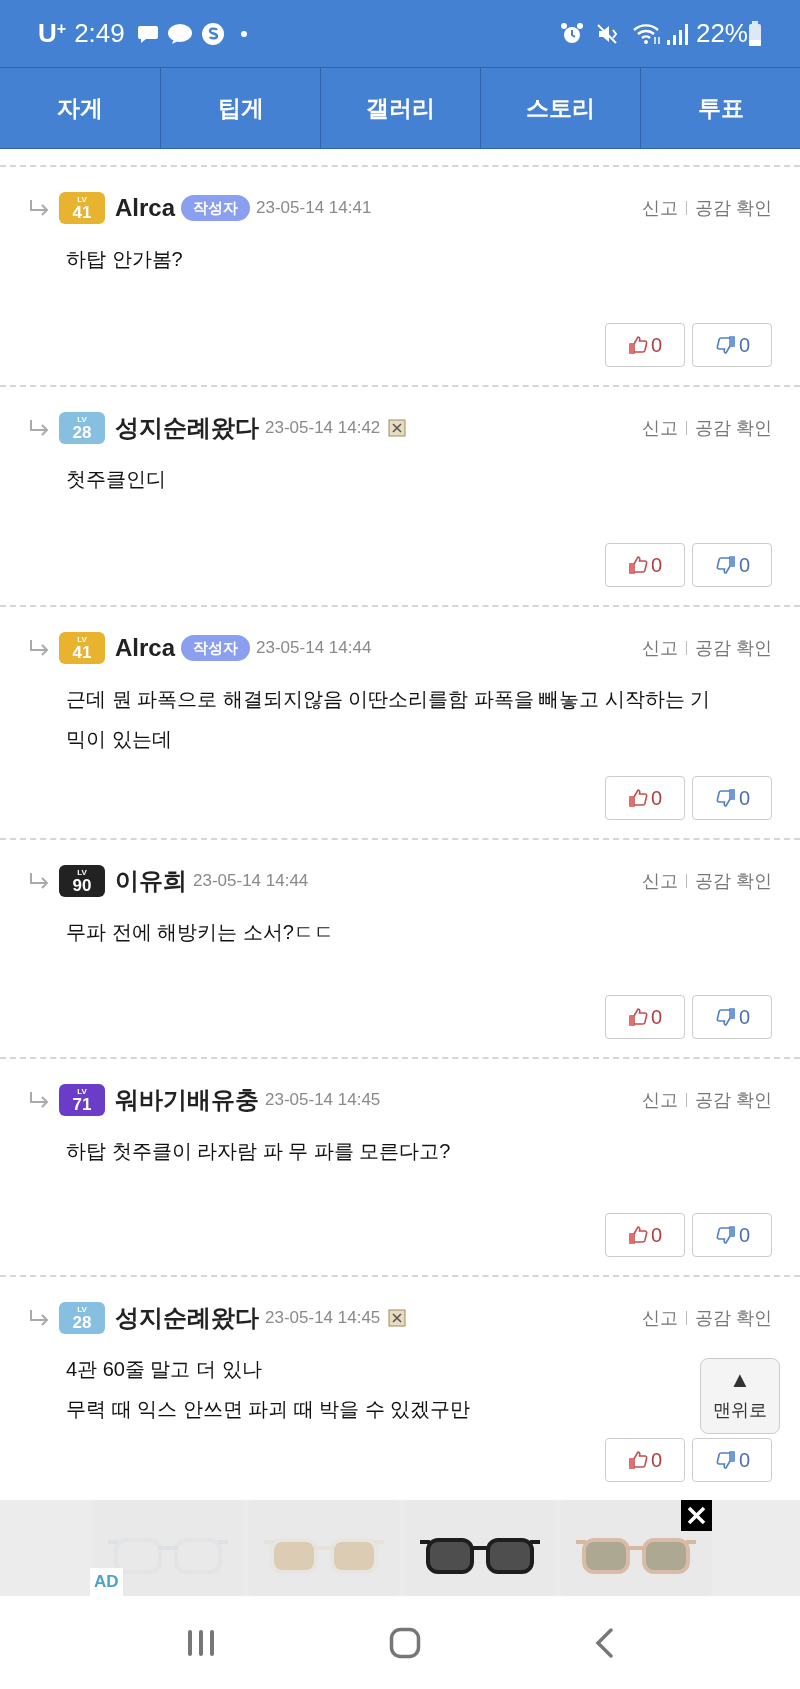 The height and width of the screenshot is (1689, 800). What do you see at coordinates (696, 1515) in the screenshot?
I see `close-icon` at bounding box center [696, 1515].